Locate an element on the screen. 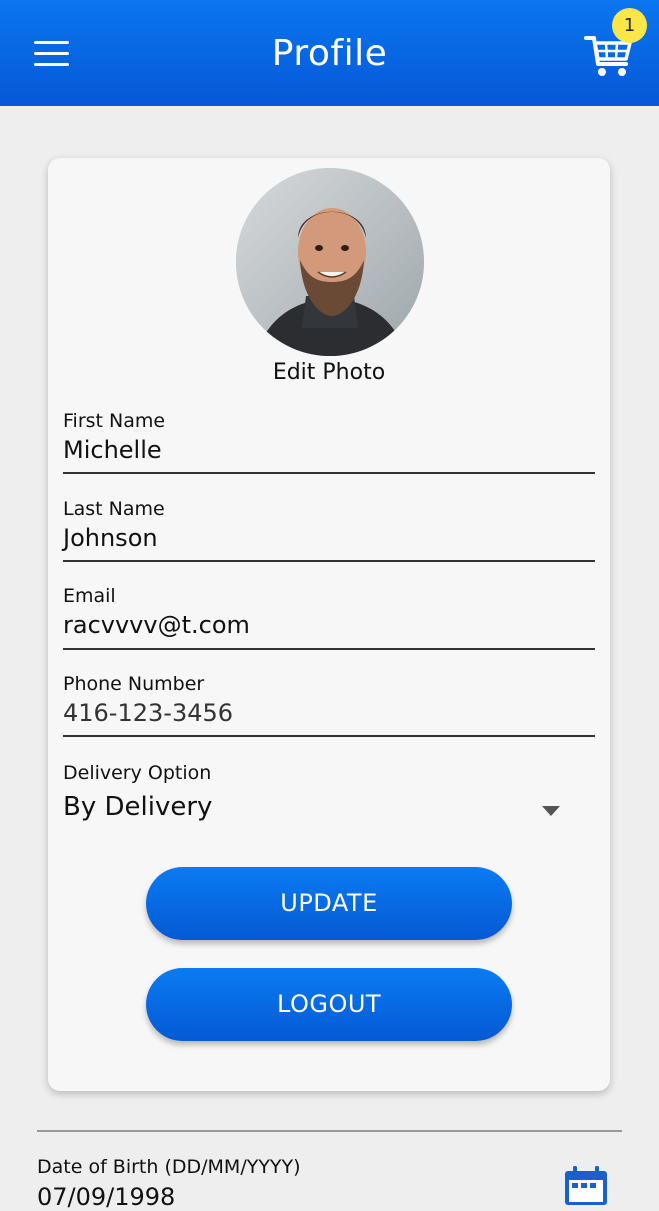 Image resolution: width=659 pixels, height=1211 pixels. page-title: Profile is located at coordinates (329, 53).